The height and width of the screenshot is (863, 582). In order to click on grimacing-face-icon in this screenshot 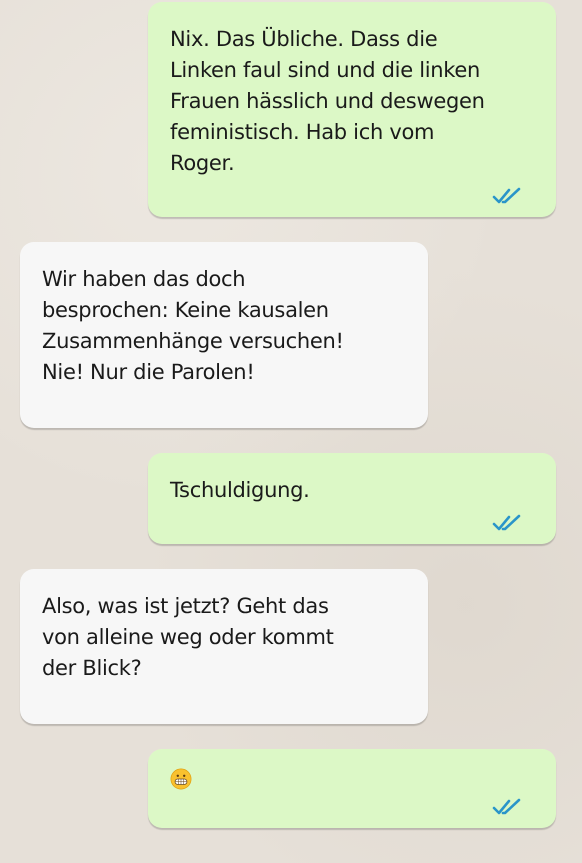, I will do `click(181, 779)`.